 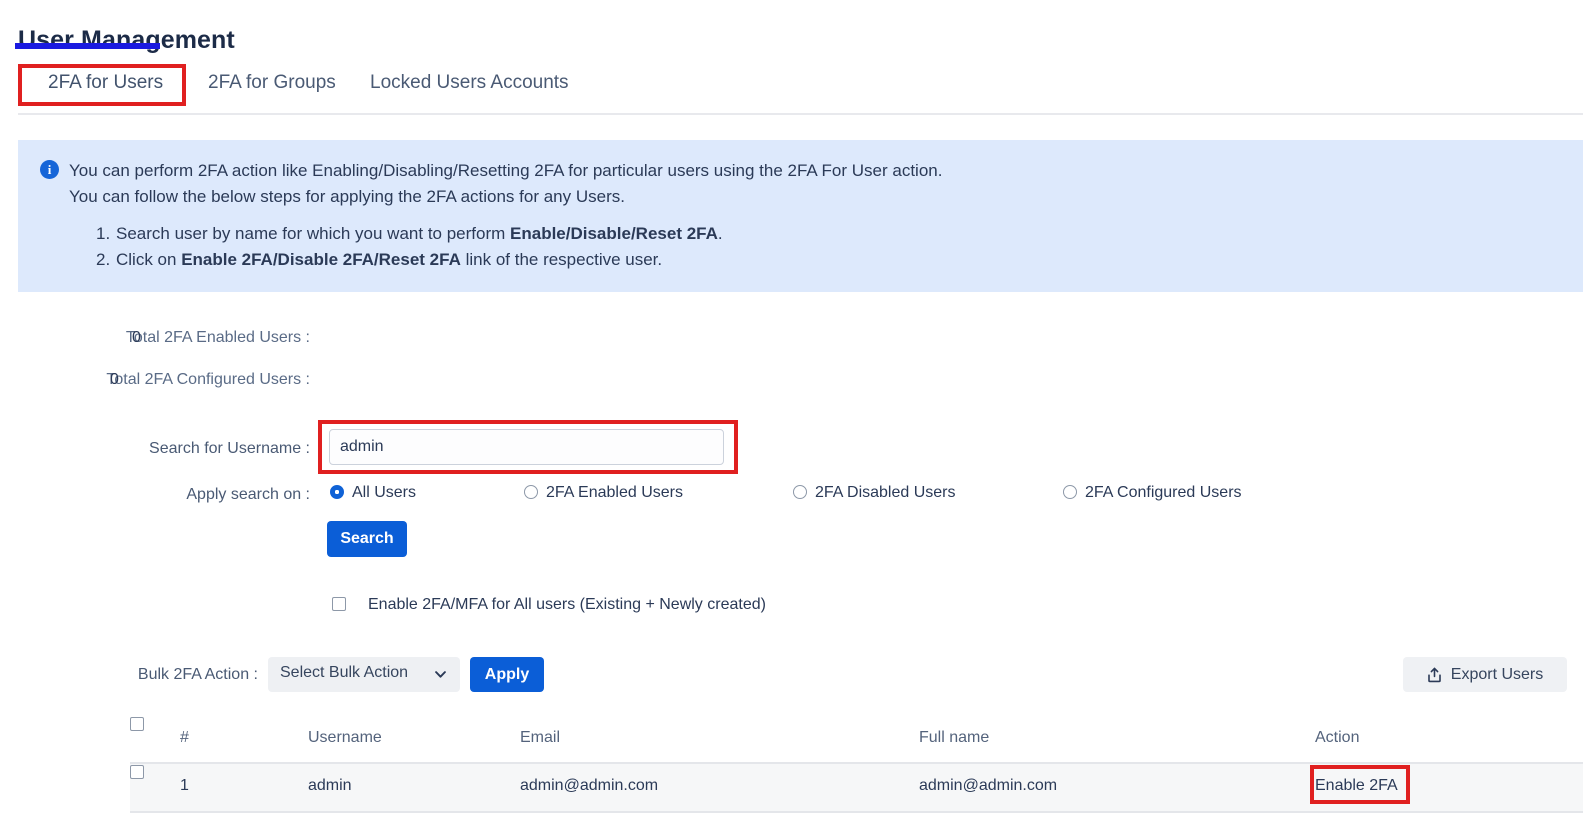 I want to click on column-header-action: Action, so click(x=1337, y=737).